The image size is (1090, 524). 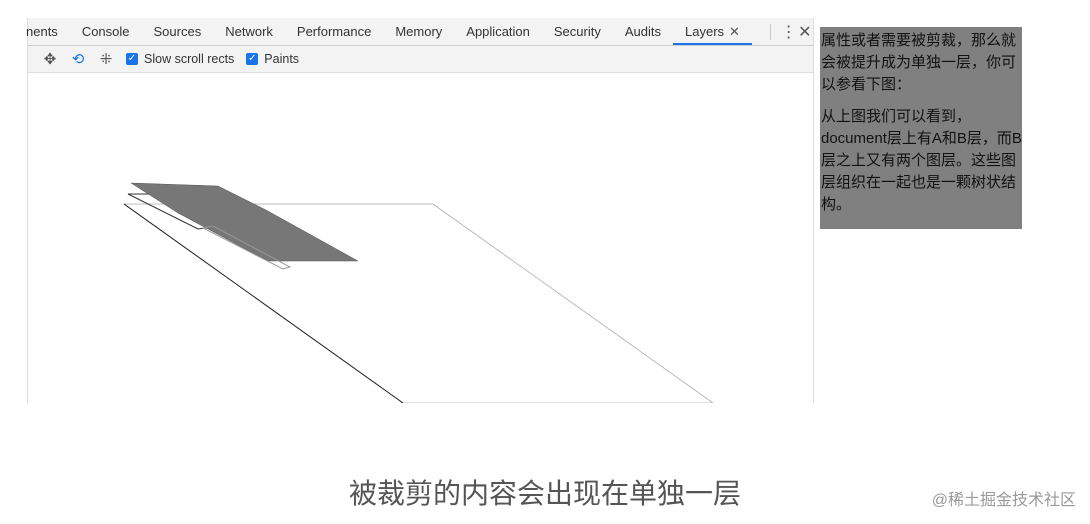 I want to click on slow-scroll-checkbox: ✓, so click(x=132, y=59).